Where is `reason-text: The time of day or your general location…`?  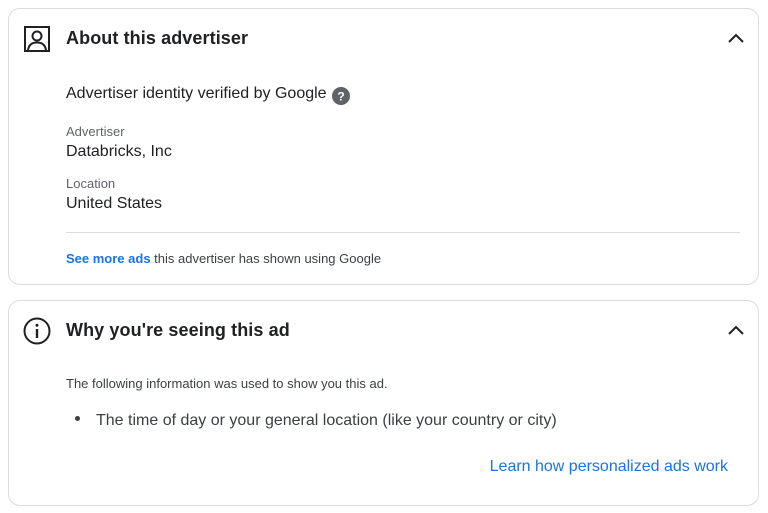
reason-text: The time of day or your general location… is located at coordinates (326, 420).